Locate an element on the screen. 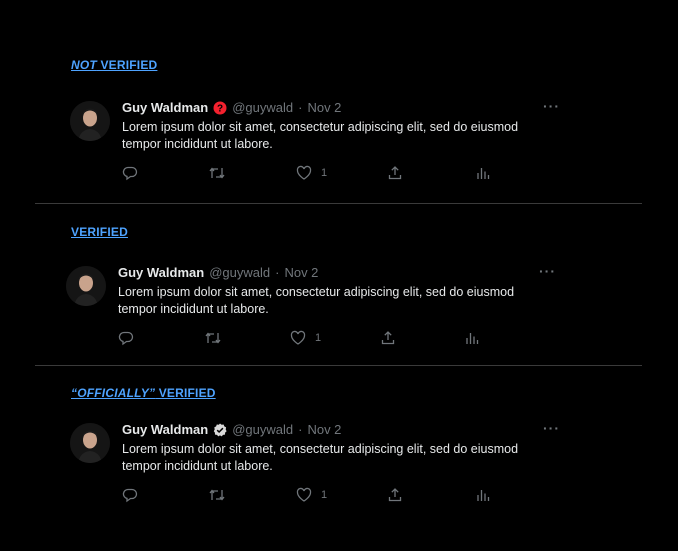  section-label-officially-verified: “OFFICIALLY” VERIFIED is located at coordinates (143, 393).